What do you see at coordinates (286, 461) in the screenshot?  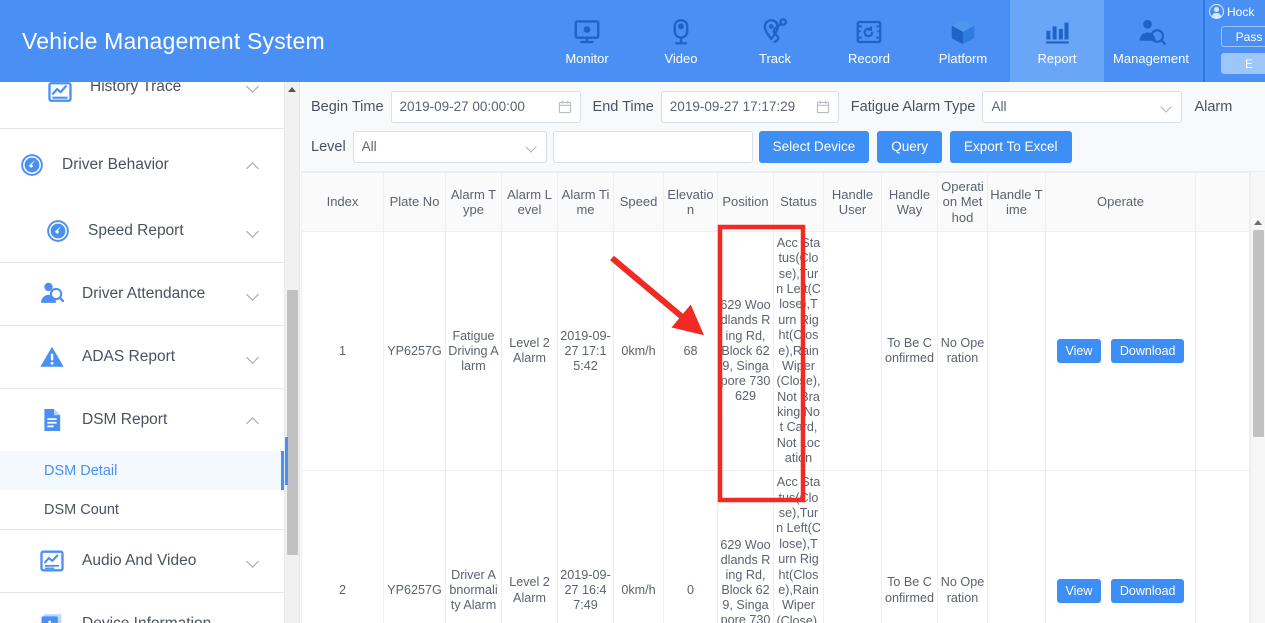 I see `sidebar-active-marker` at bounding box center [286, 461].